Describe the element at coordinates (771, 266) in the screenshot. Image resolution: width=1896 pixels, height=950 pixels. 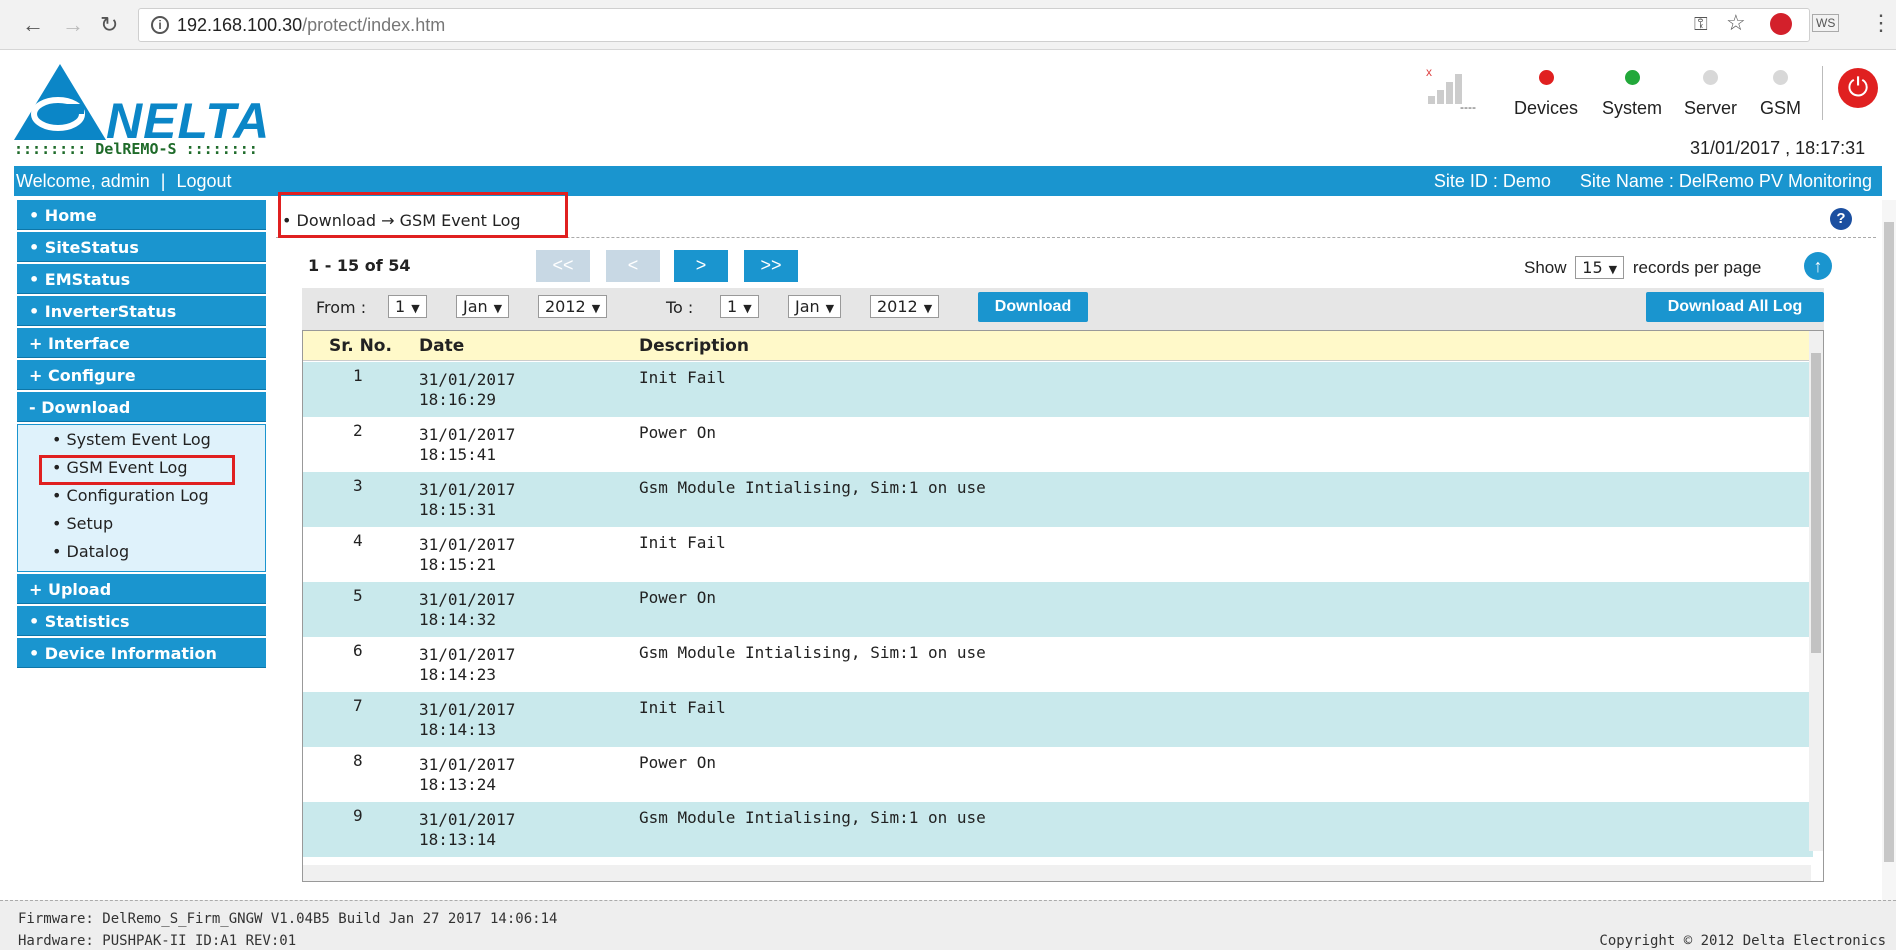
I see `last-page-button: >>` at that location.